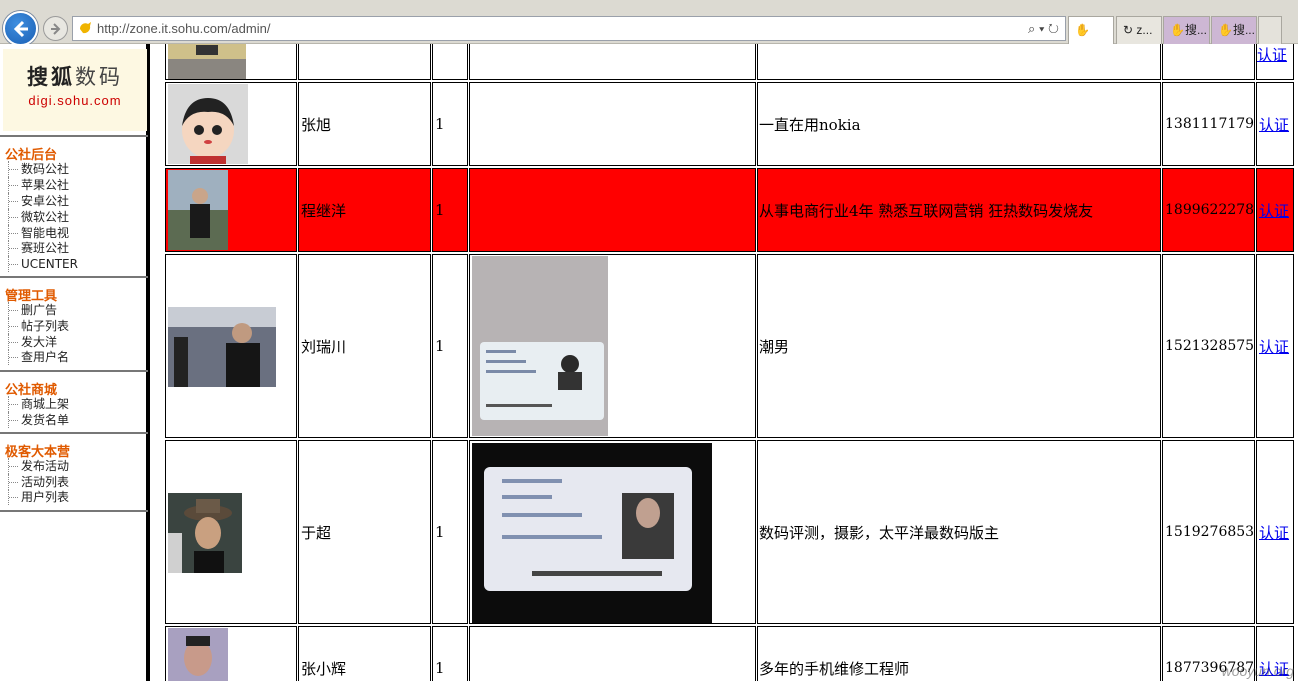  Describe the element at coordinates (364, 532) in the screenshot. I see `name-cell: 于超` at that location.